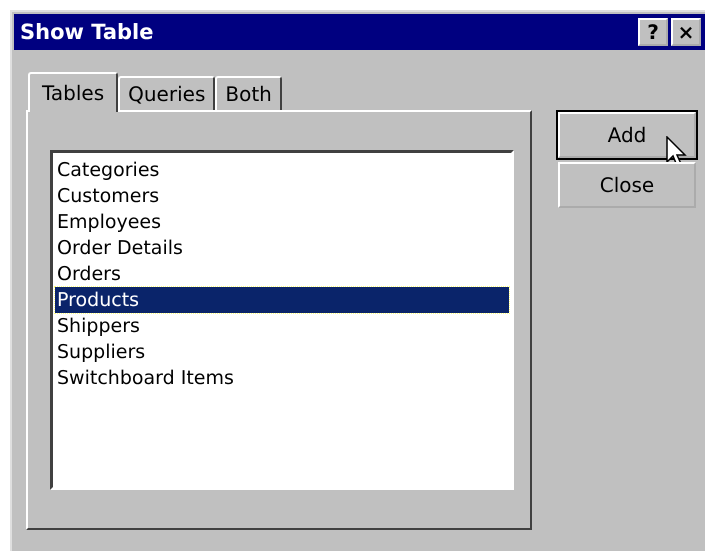 Image resolution: width=705 pixels, height=551 pixels. Describe the element at coordinates (282, 248) in the screenshot. I see `list-item: Order Details` at that location.